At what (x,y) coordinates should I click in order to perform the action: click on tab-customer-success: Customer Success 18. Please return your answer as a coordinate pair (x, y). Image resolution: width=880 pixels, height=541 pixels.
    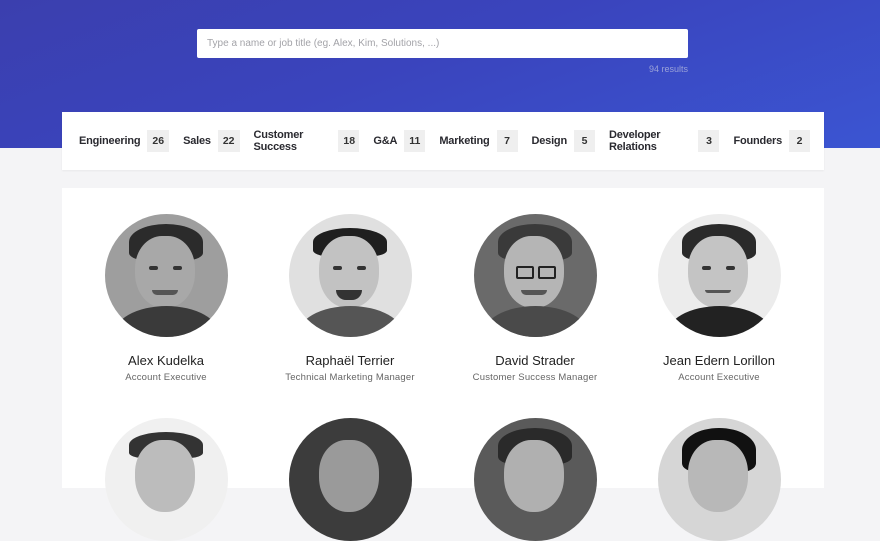
    Looking at the image, I should click on (307, 141).